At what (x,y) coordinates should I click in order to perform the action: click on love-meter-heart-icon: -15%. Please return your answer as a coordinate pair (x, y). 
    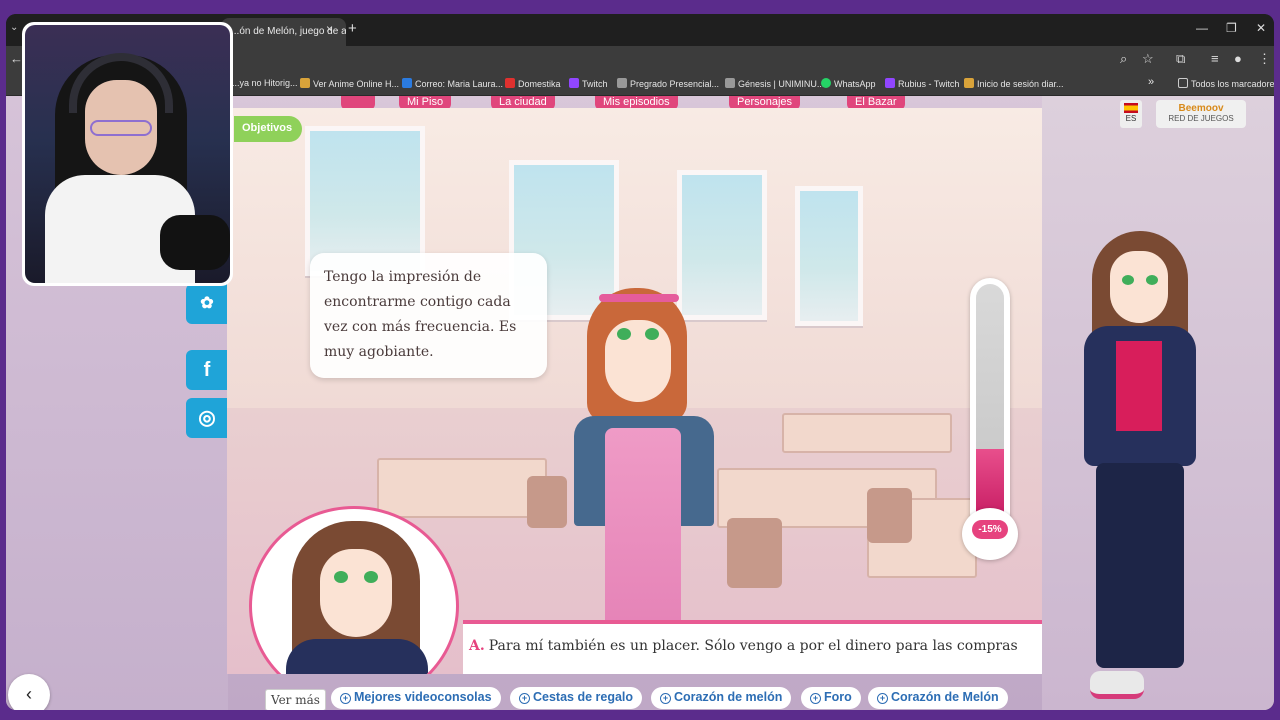
    Looking at the image, I should click on (990, 534).